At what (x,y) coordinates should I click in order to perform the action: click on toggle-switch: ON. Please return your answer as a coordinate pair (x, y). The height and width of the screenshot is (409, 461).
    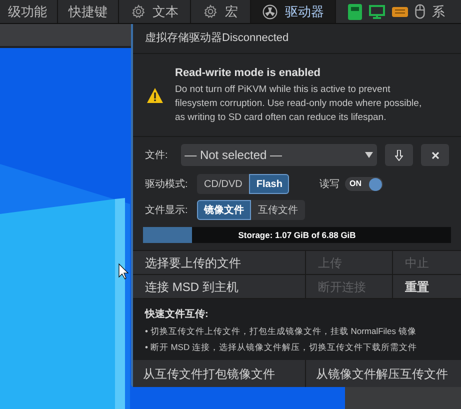
    Looking at the image, I should click on (364, 184).